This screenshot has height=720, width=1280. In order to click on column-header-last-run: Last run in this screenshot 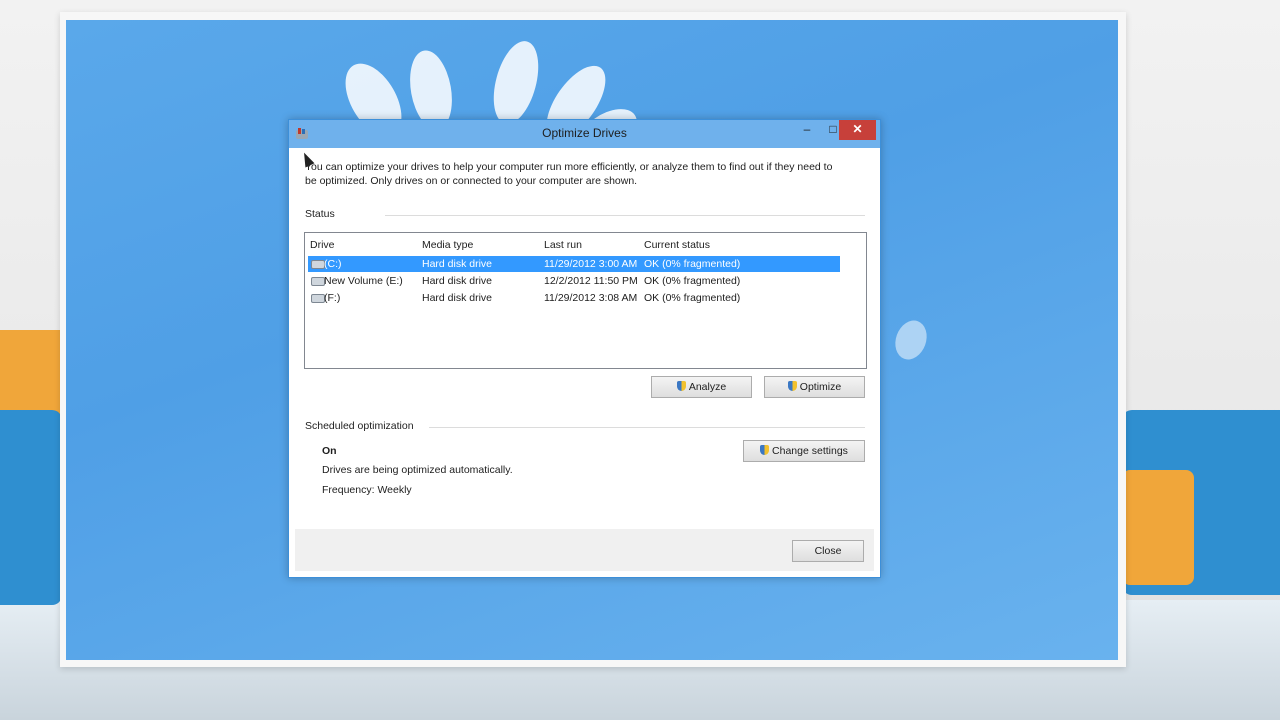, I will do `click(563, 245)`.